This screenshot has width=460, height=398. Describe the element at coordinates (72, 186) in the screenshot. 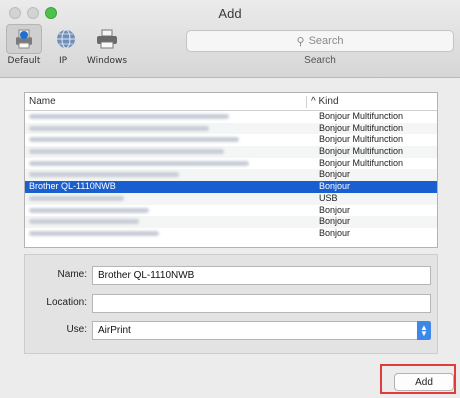

I see `printer-name: Brother QL-1110NWB` at that location.